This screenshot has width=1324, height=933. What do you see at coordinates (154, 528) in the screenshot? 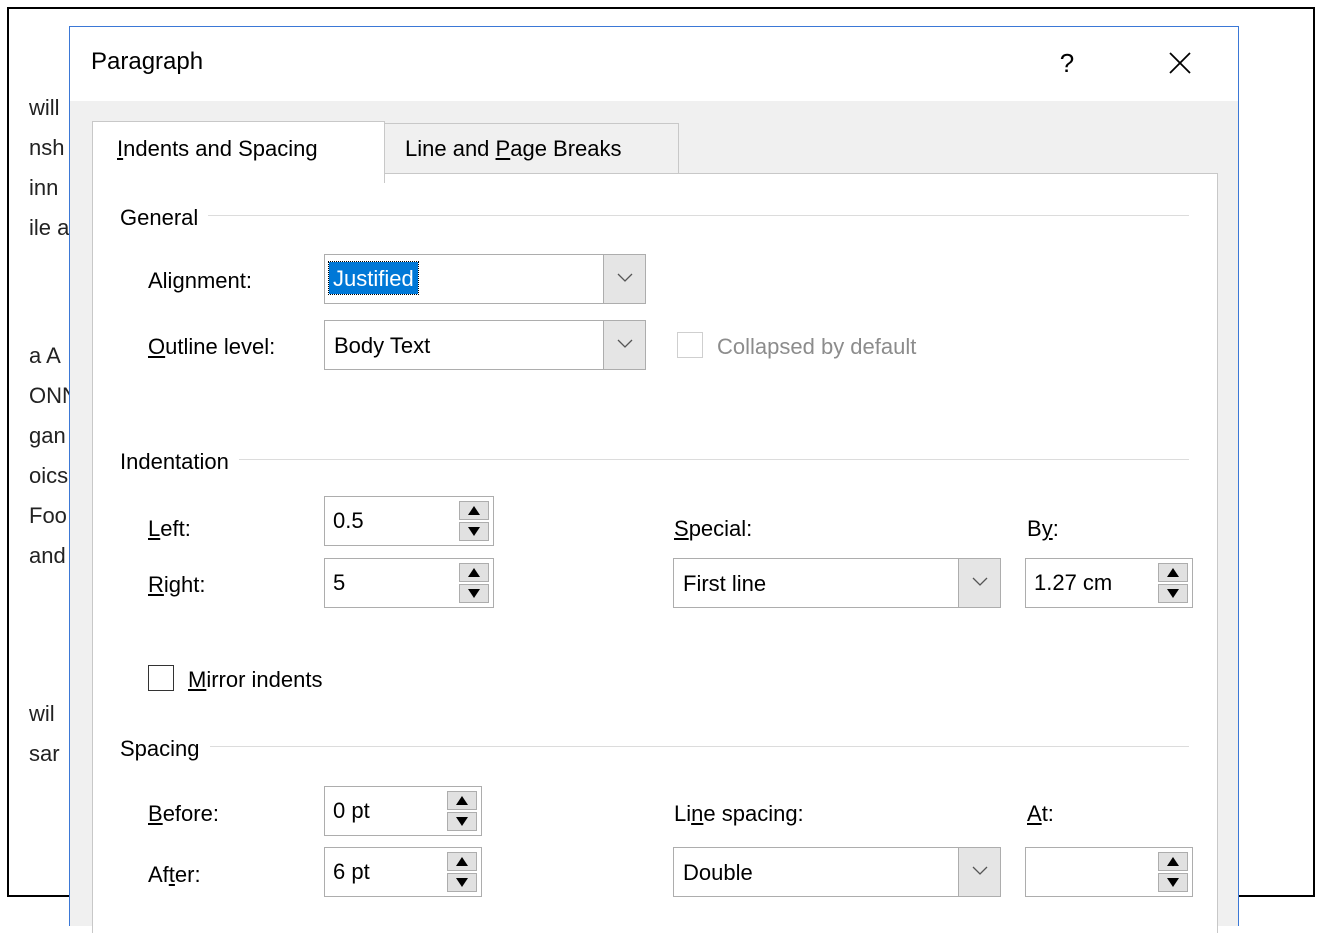
I see `label-mnemonic: L` at bounding box center [154, 528].